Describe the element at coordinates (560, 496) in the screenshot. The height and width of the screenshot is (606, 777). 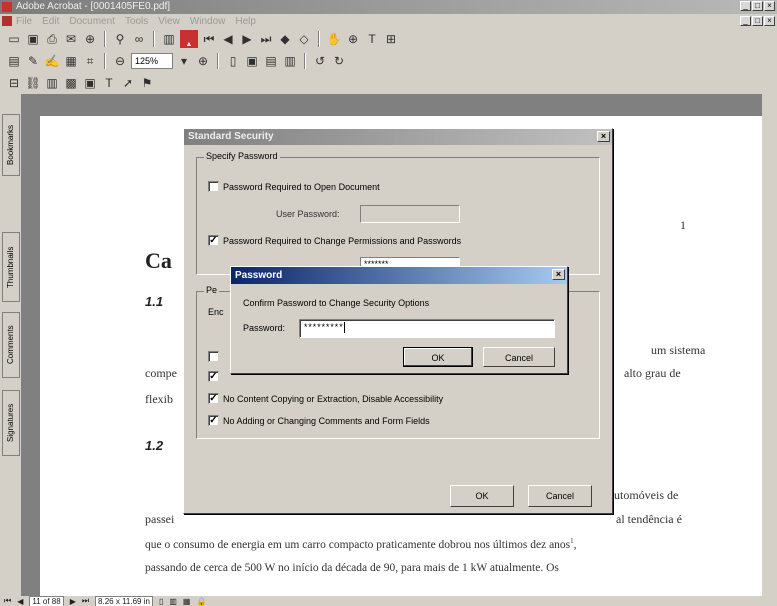
I see `standard-security-cancel-button: Cancel` at that location.